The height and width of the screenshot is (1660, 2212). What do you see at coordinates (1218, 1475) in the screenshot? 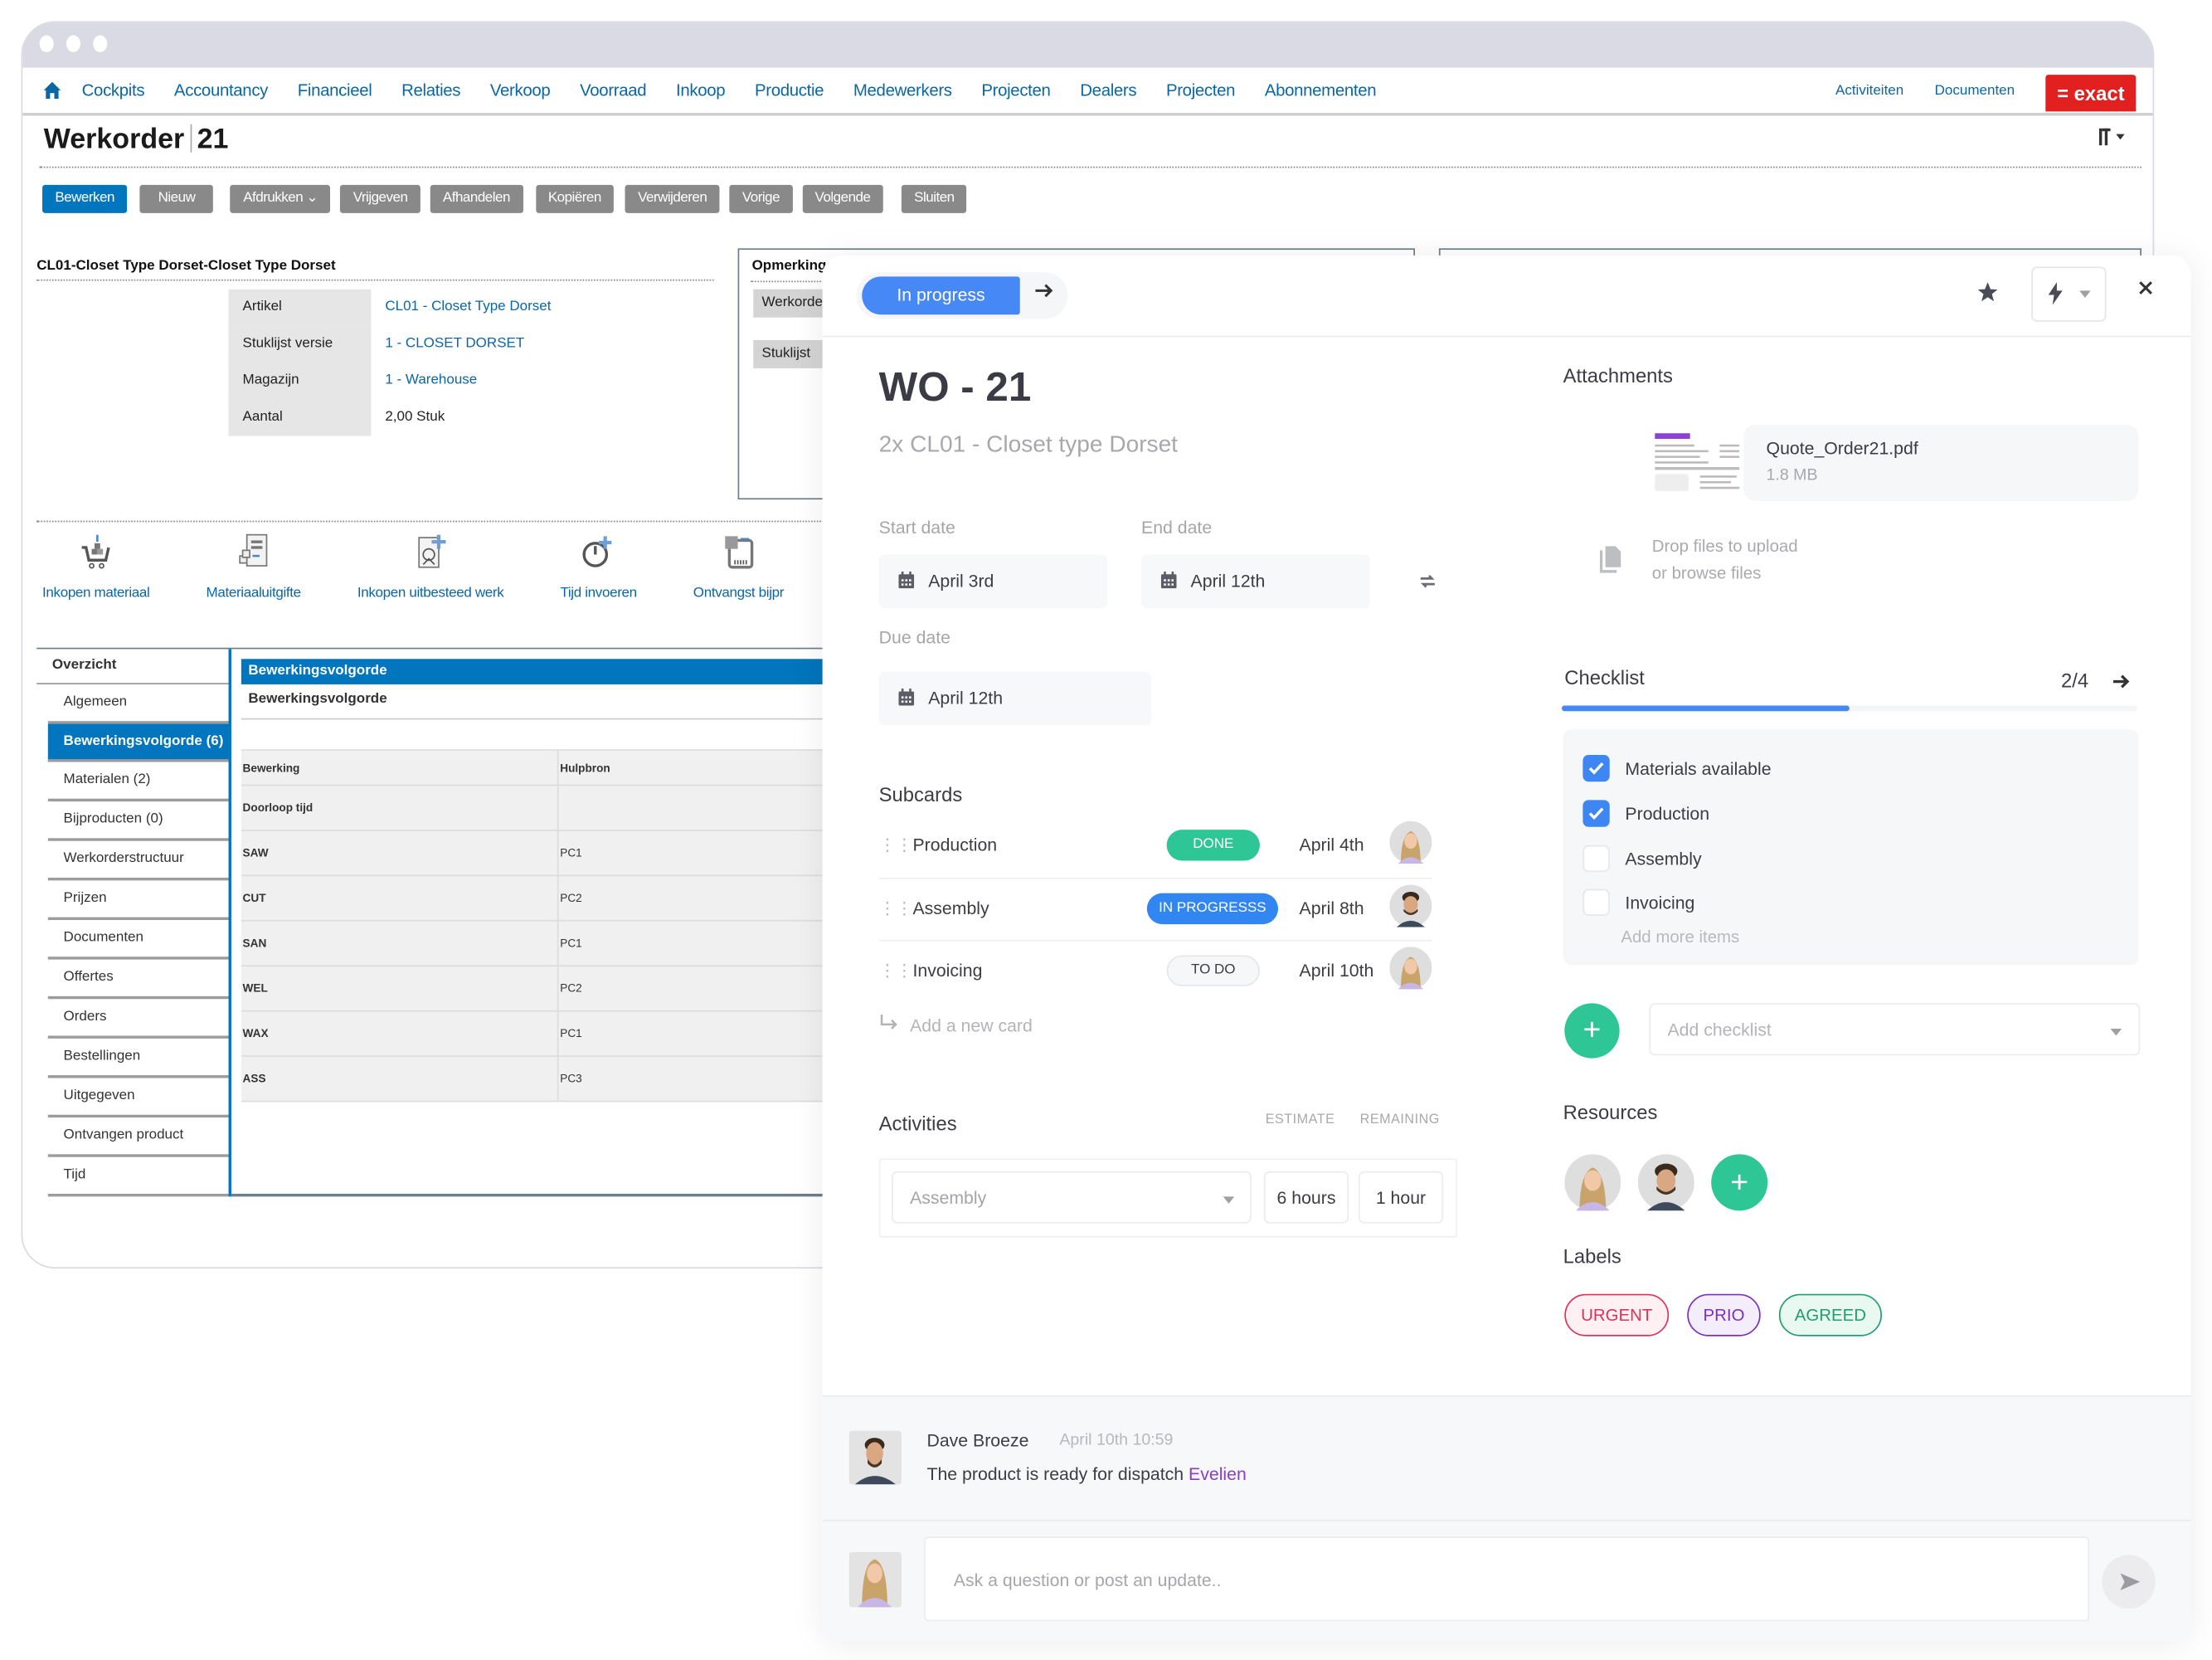
I see `comment-mention: Evelien` at bounding box center [1218, 1475].